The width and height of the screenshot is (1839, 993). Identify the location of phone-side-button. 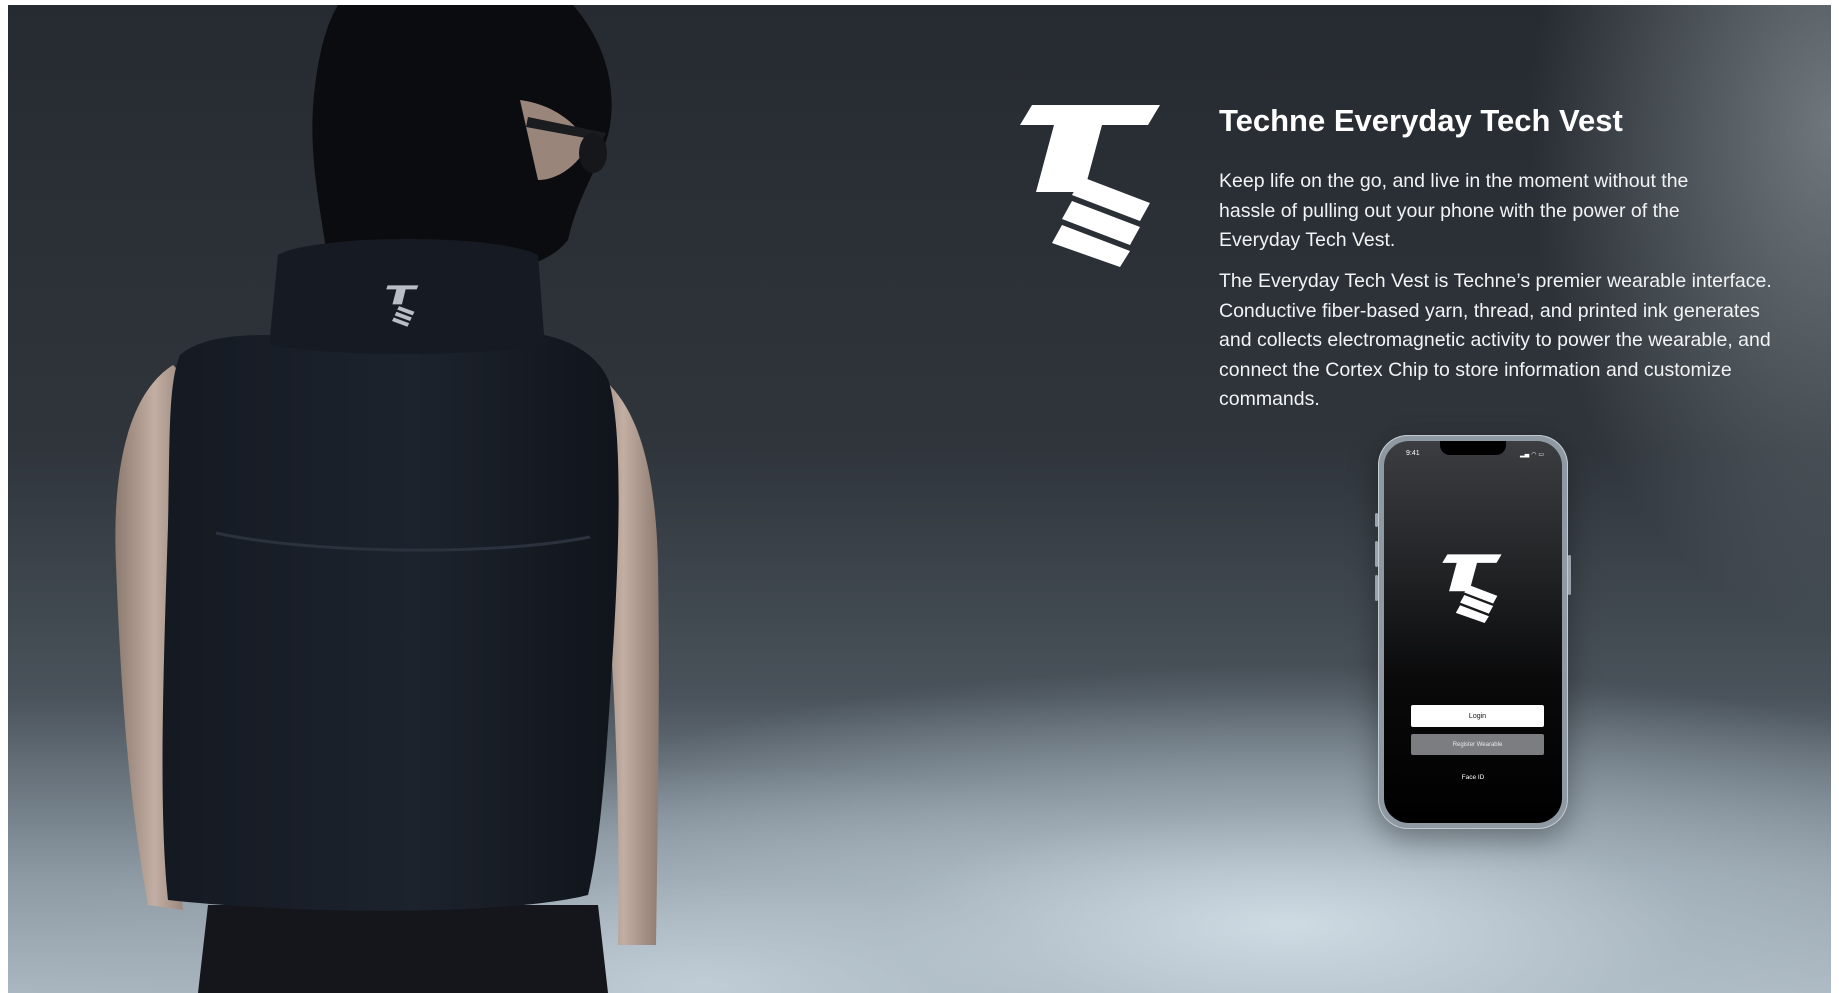
(1376, 520).